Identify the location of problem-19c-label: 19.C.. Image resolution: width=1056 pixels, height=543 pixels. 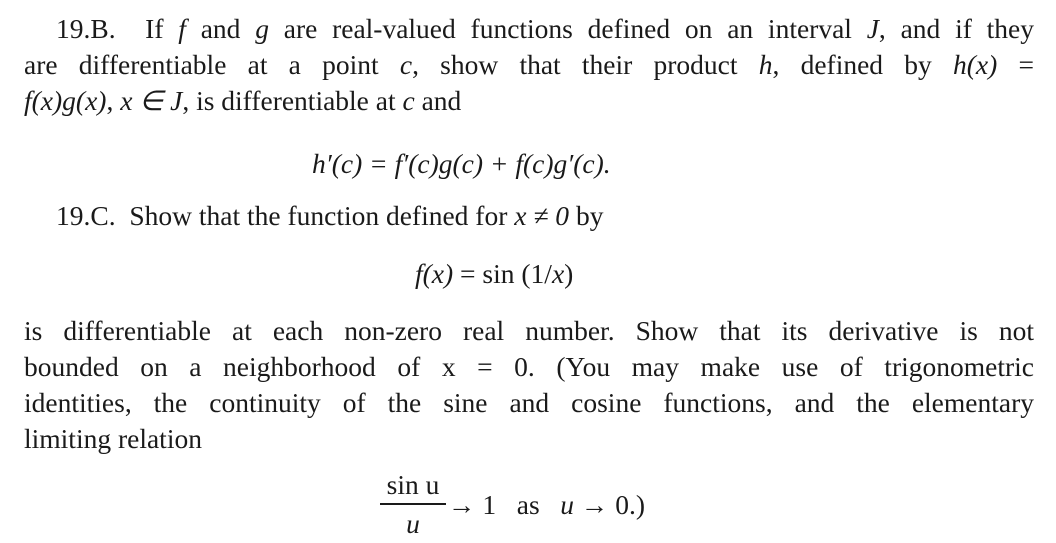
(86, 215).